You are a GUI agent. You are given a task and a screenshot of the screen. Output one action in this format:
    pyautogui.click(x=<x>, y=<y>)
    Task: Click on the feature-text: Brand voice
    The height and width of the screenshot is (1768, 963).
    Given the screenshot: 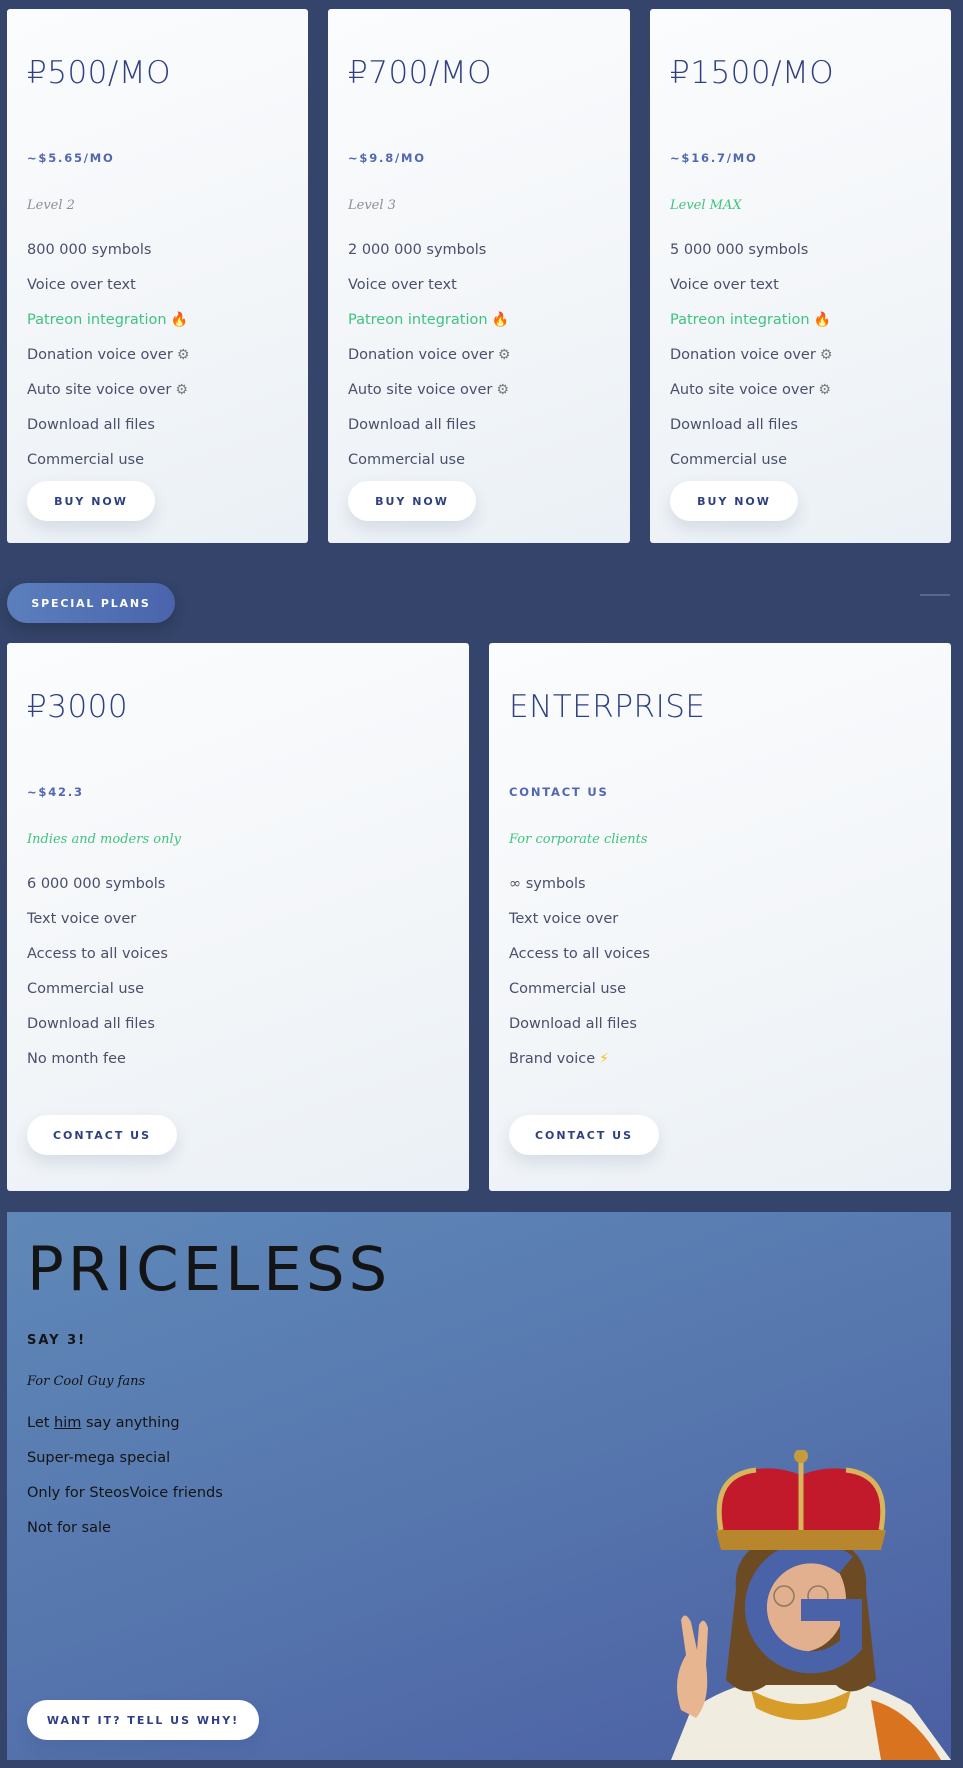 What is the action you would take?
    pyautogui.click(x=552, y=1059)
    